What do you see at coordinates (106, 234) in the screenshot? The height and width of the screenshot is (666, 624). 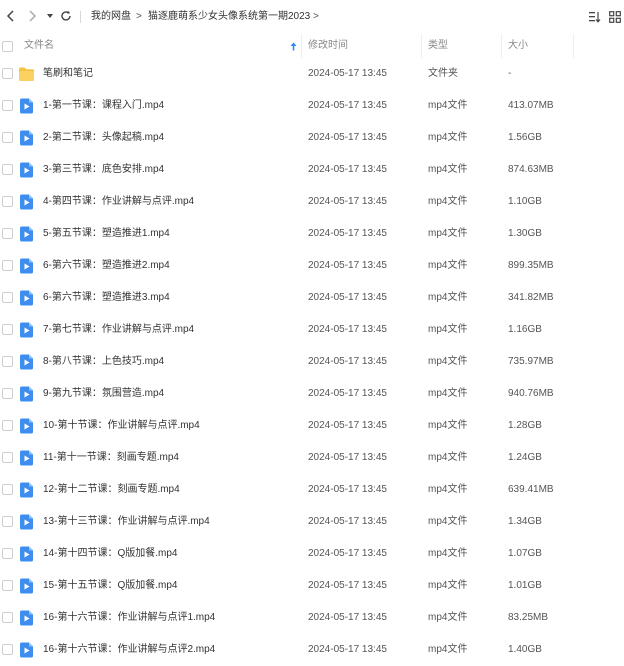 I see `file-name: 5-第五节课：塑造推进1.mp4` at bounding box center [106, 234].